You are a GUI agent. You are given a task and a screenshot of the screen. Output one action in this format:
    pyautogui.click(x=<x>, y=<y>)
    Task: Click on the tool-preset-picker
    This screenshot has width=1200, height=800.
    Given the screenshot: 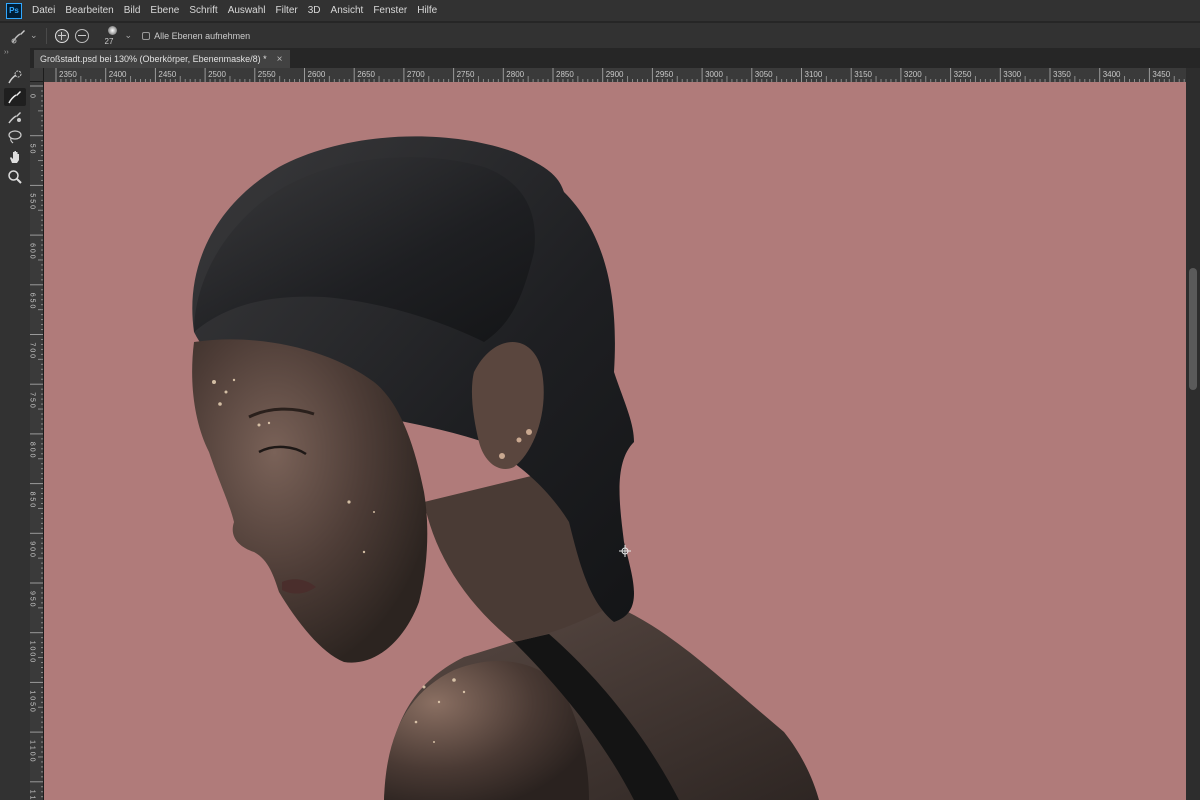 What is the action you would take?
    pyautogui.click(x=19, y=36)
    